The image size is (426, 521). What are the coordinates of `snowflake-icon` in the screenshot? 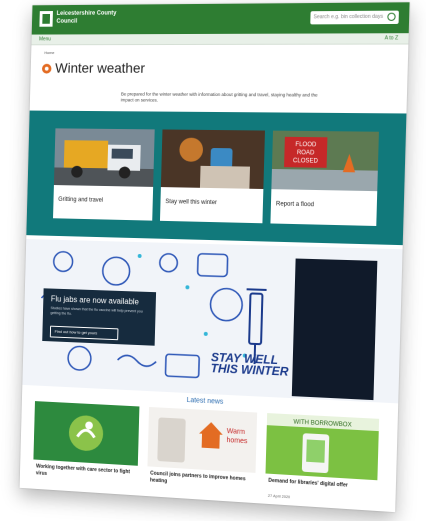 It's located at (47, 69).